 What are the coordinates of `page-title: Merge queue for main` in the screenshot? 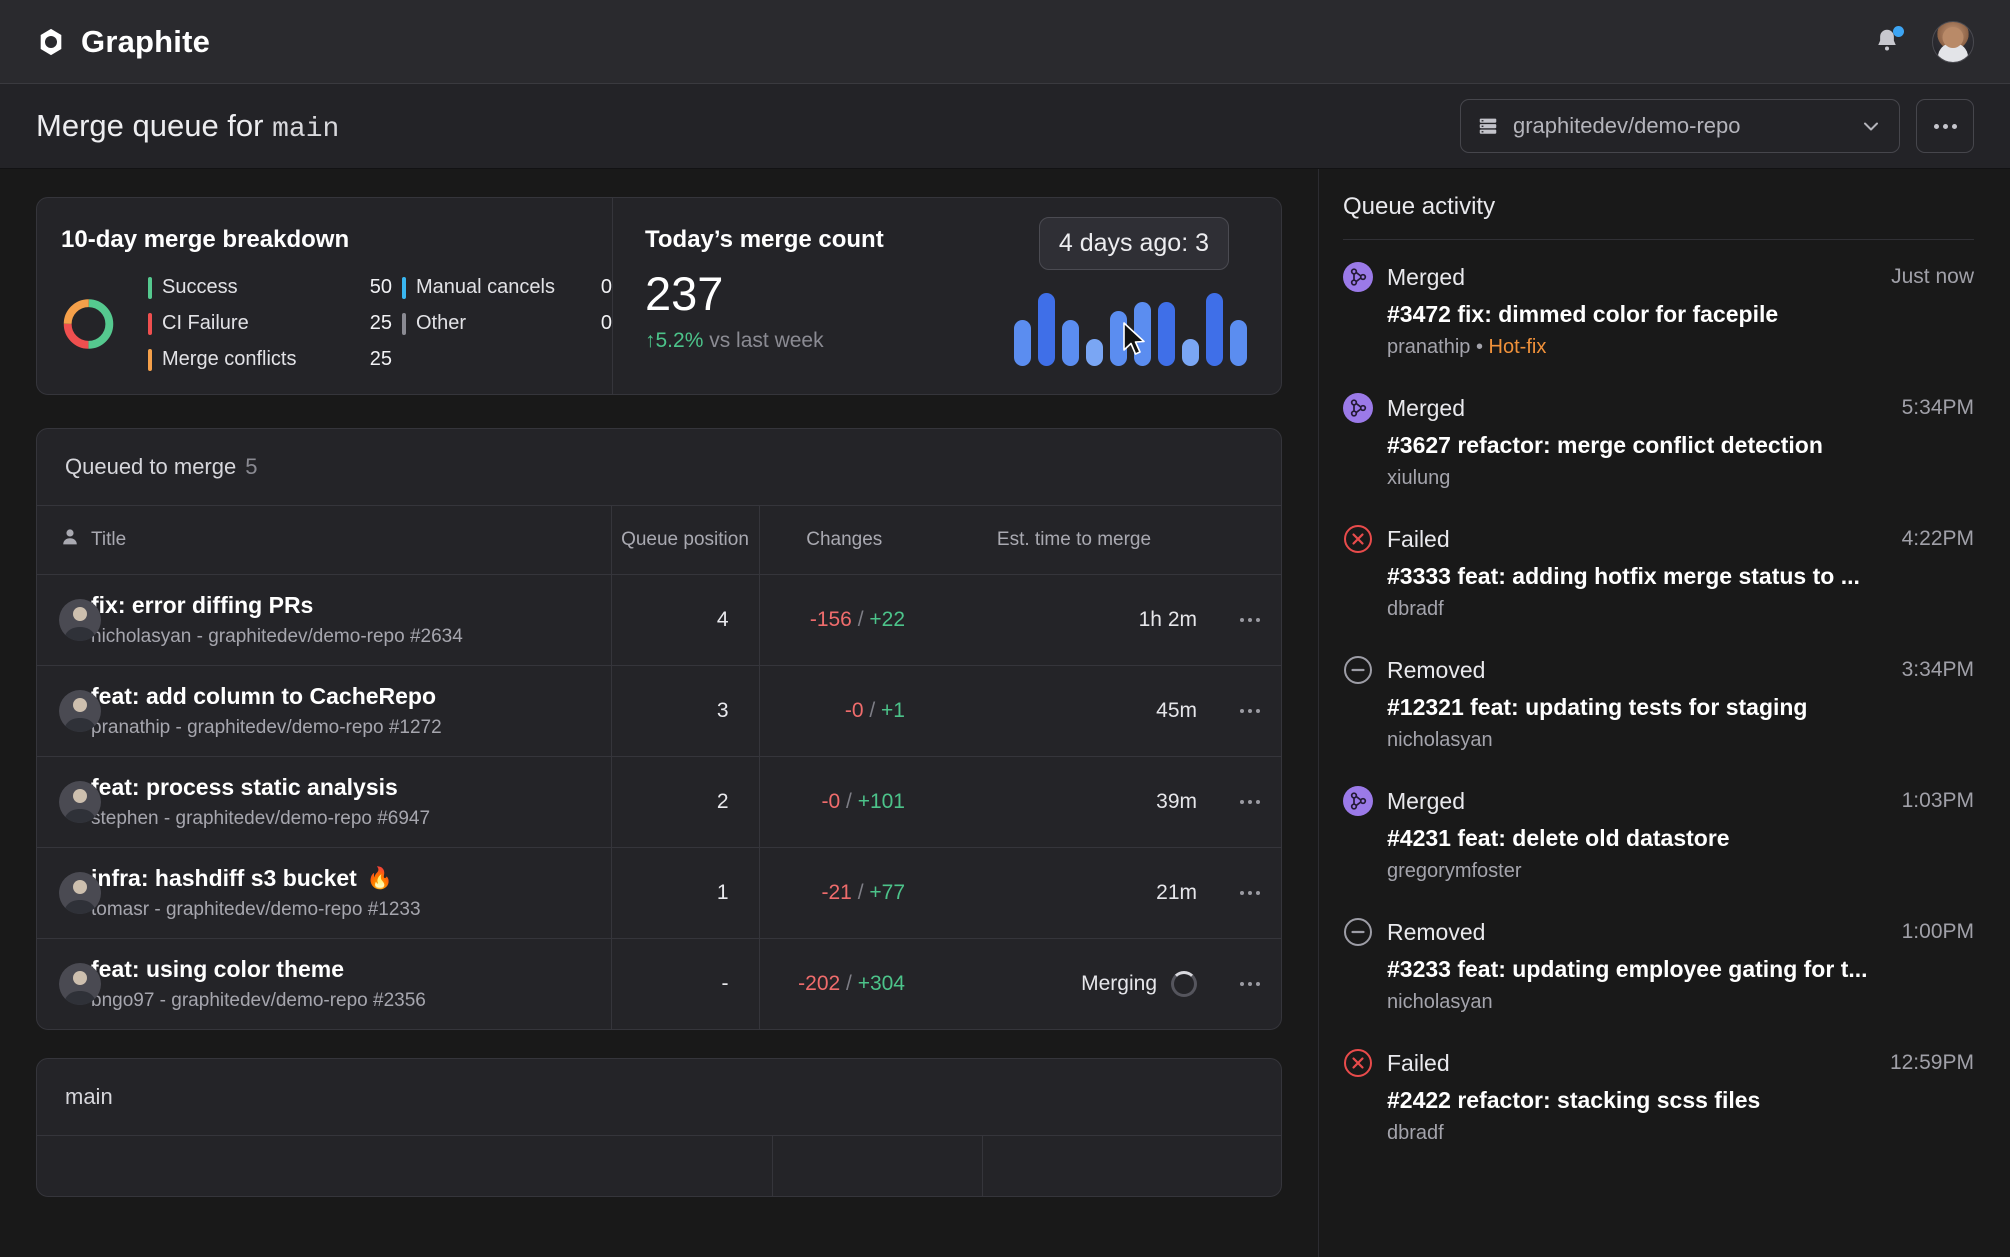 It's located at (187, 126).